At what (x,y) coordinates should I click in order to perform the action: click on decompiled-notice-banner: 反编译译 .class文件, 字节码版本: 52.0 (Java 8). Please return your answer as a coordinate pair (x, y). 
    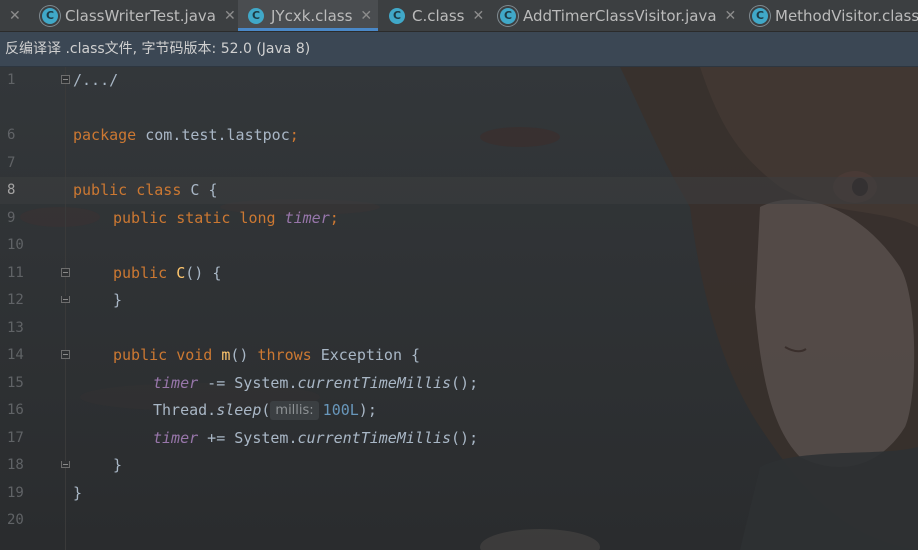
    Looking at the image, I should click on (459, 49).